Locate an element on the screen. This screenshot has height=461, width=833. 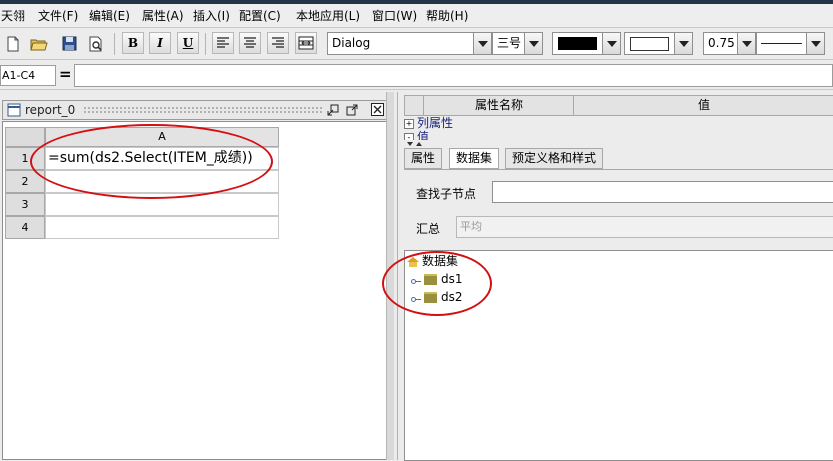
background-color-select is located at coordinates (649, 43).